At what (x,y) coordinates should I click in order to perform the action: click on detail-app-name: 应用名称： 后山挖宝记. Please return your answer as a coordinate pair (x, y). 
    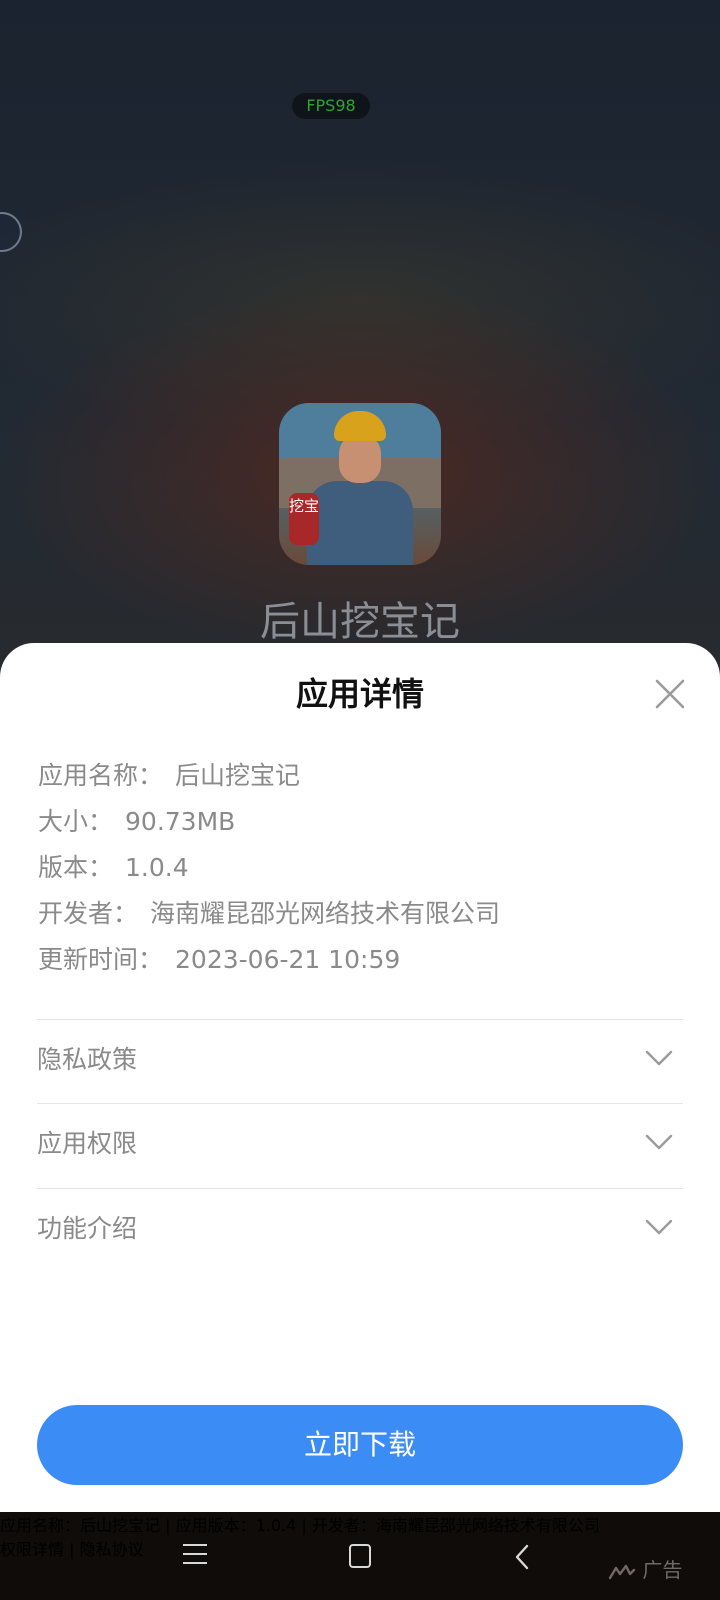
    Looking at the image, I should click on (169, 776).